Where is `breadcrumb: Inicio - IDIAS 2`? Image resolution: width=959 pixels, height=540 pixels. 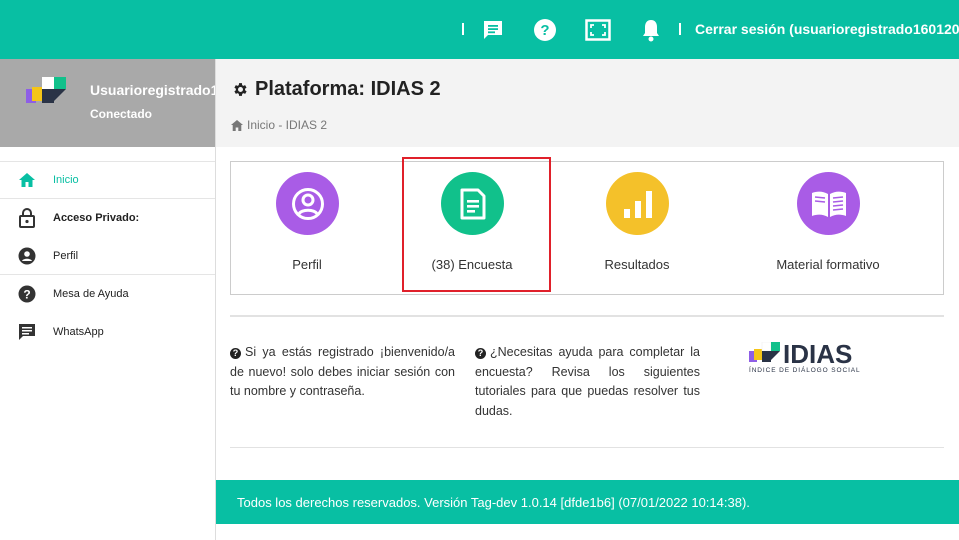
breadcrumb: Inicio - IDIAS 2 is located at coordinates (279, 125).